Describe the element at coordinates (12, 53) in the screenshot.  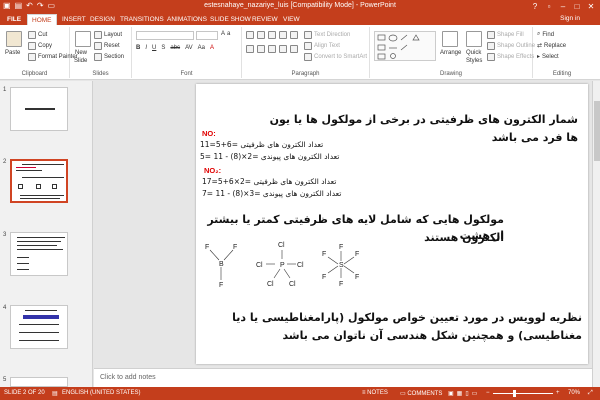
I see `paste-button: Paste` at that location.